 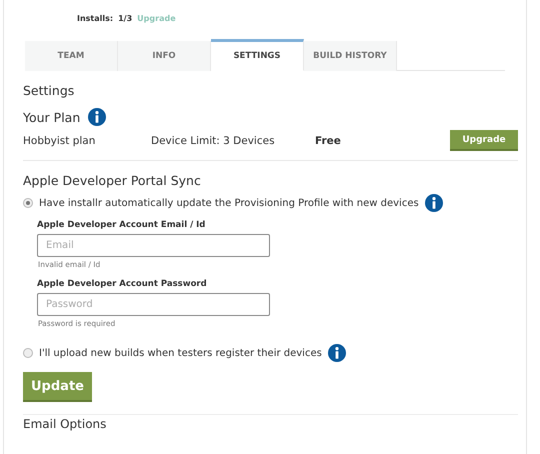 What do you see at coordinates (57, 387) in the screenshot?
I see `update-button: Update` at bounding box center [57, 387].